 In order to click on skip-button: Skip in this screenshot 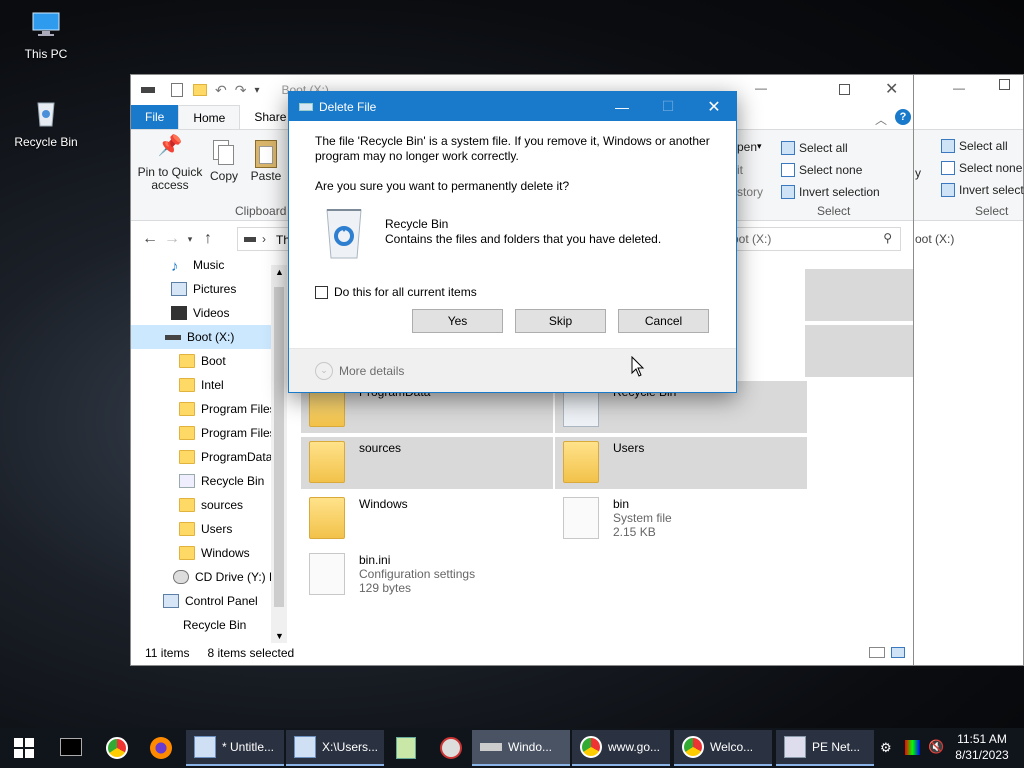, I will do `click(560, 321)`.